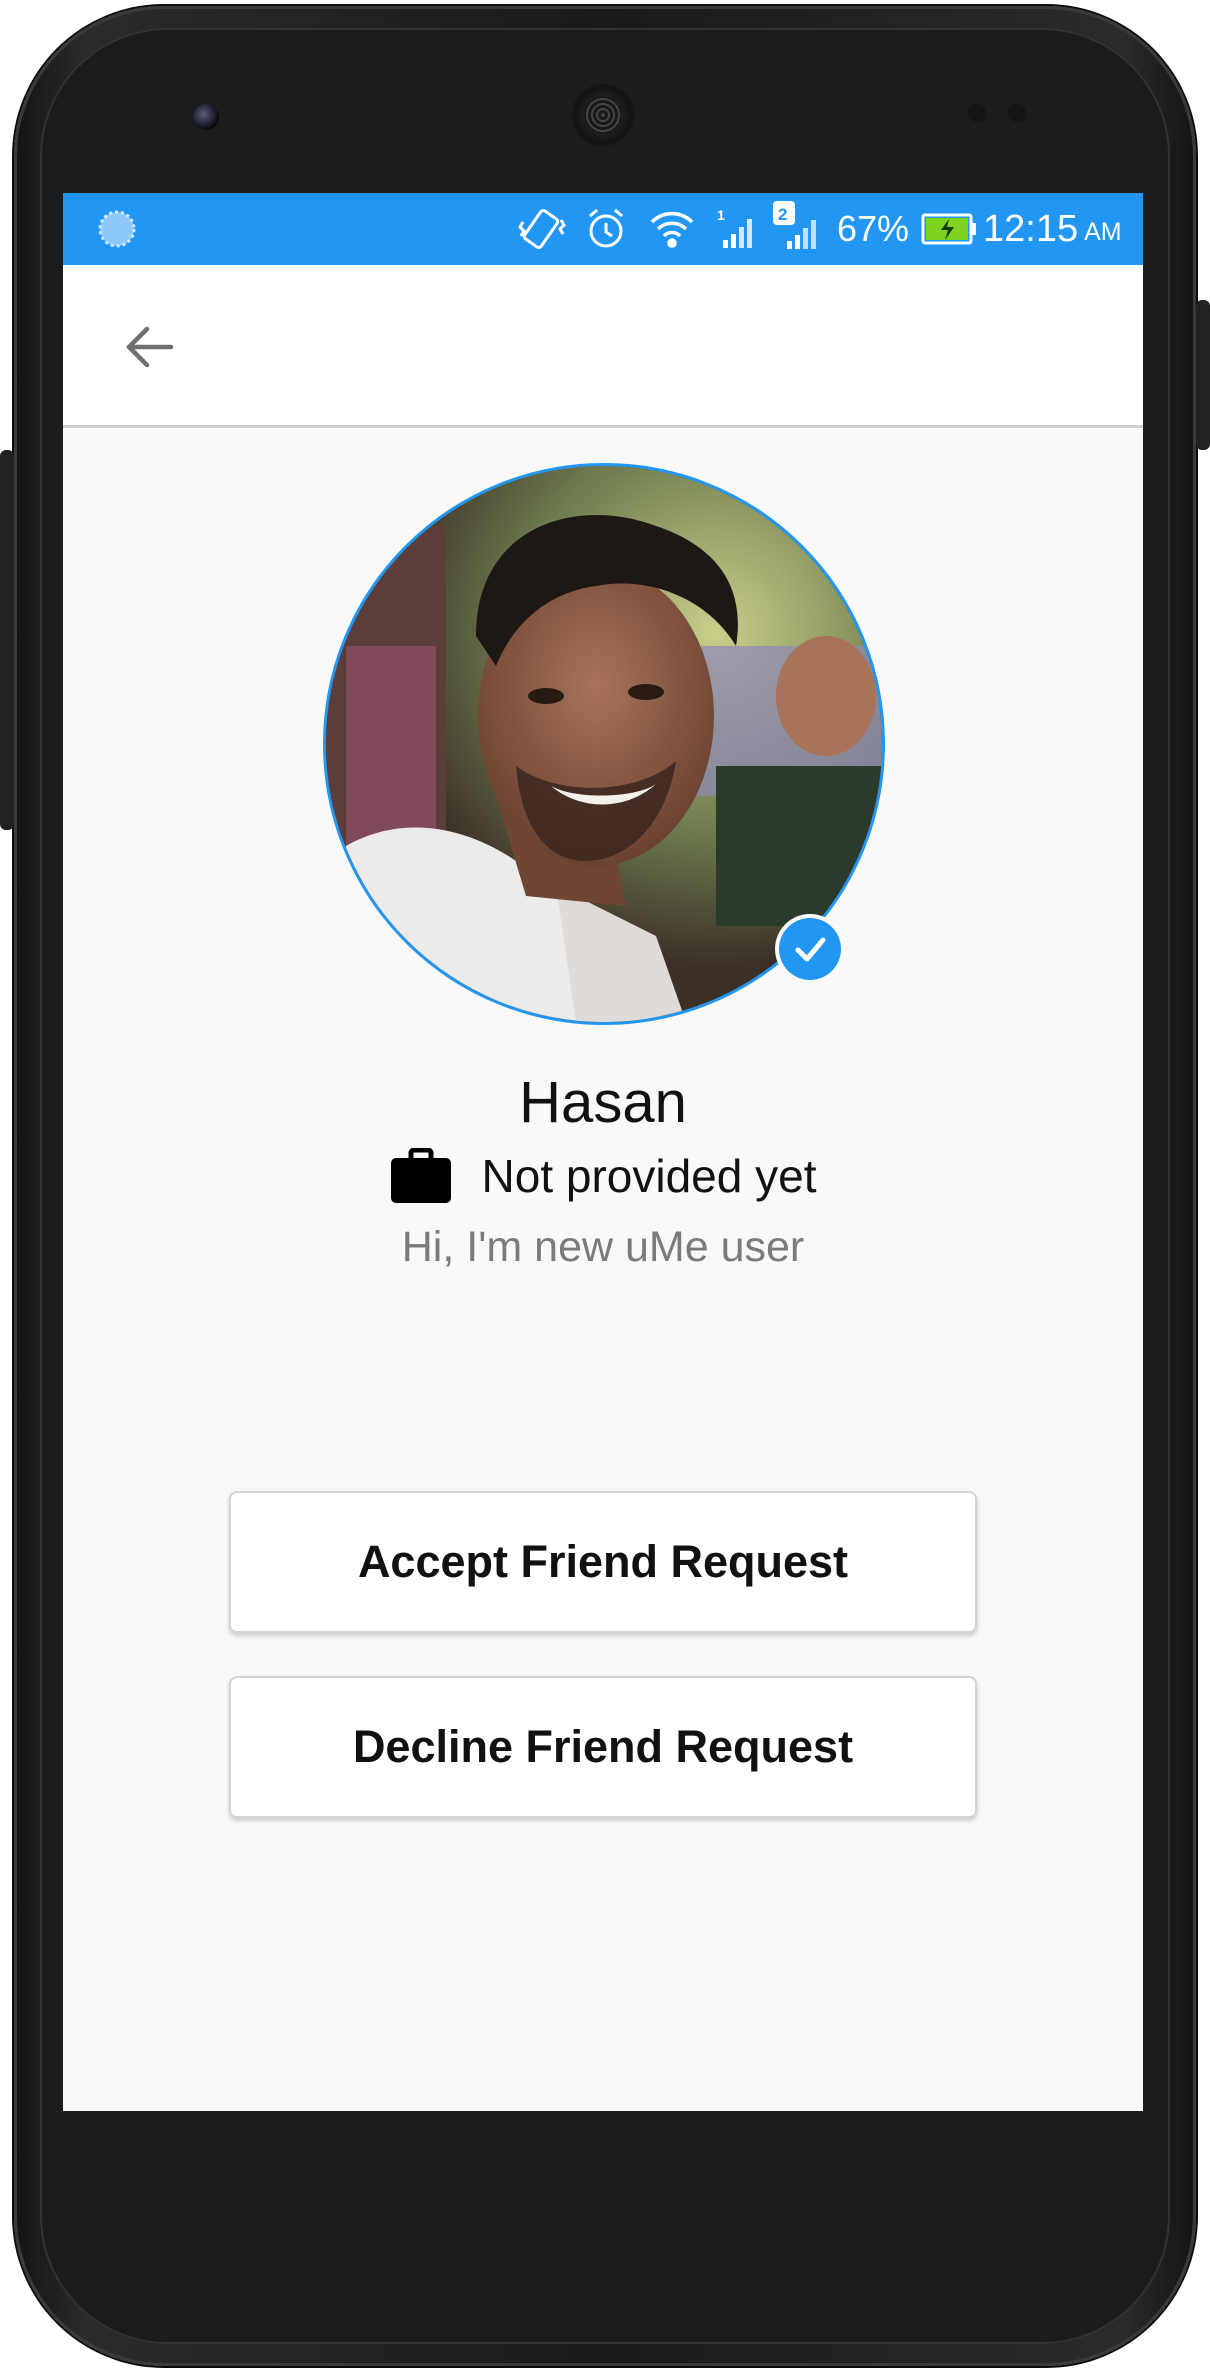 Image resolution: width=1210 pixels, height=2375 pixels. I want to click on job-text: Not provided yet, so click(649, 1176).